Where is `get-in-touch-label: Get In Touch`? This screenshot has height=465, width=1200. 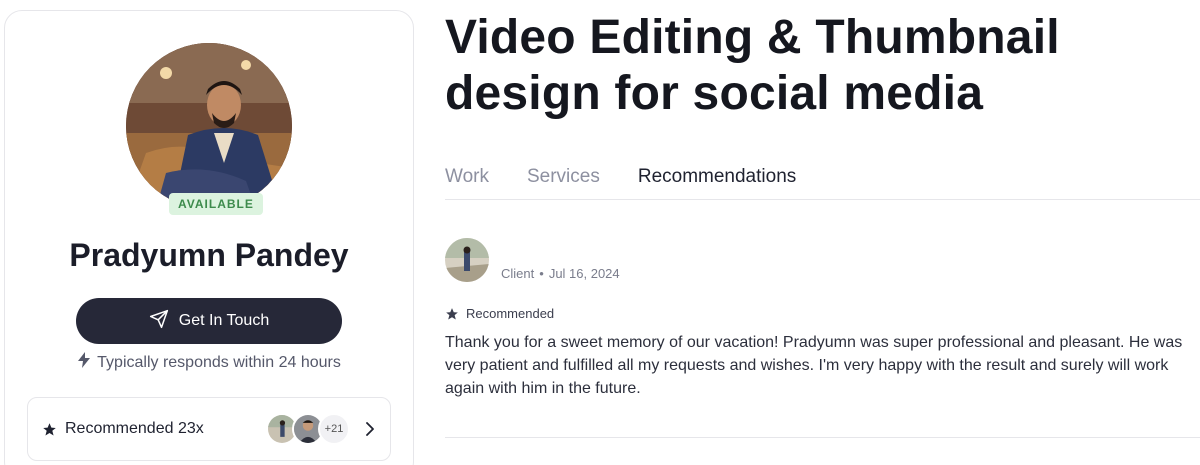
get-in-touch-label: Get In Touch is located at coordinates (224, 320).